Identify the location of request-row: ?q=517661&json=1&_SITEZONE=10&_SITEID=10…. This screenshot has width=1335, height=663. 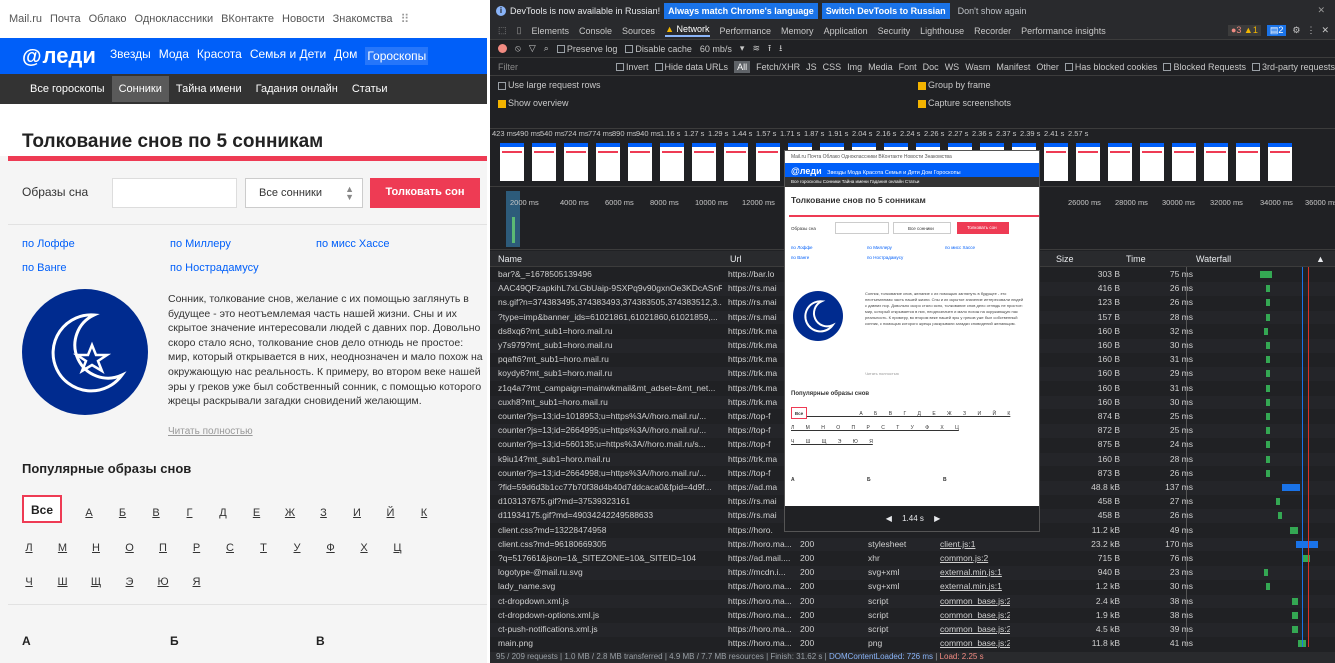
(912, 559).